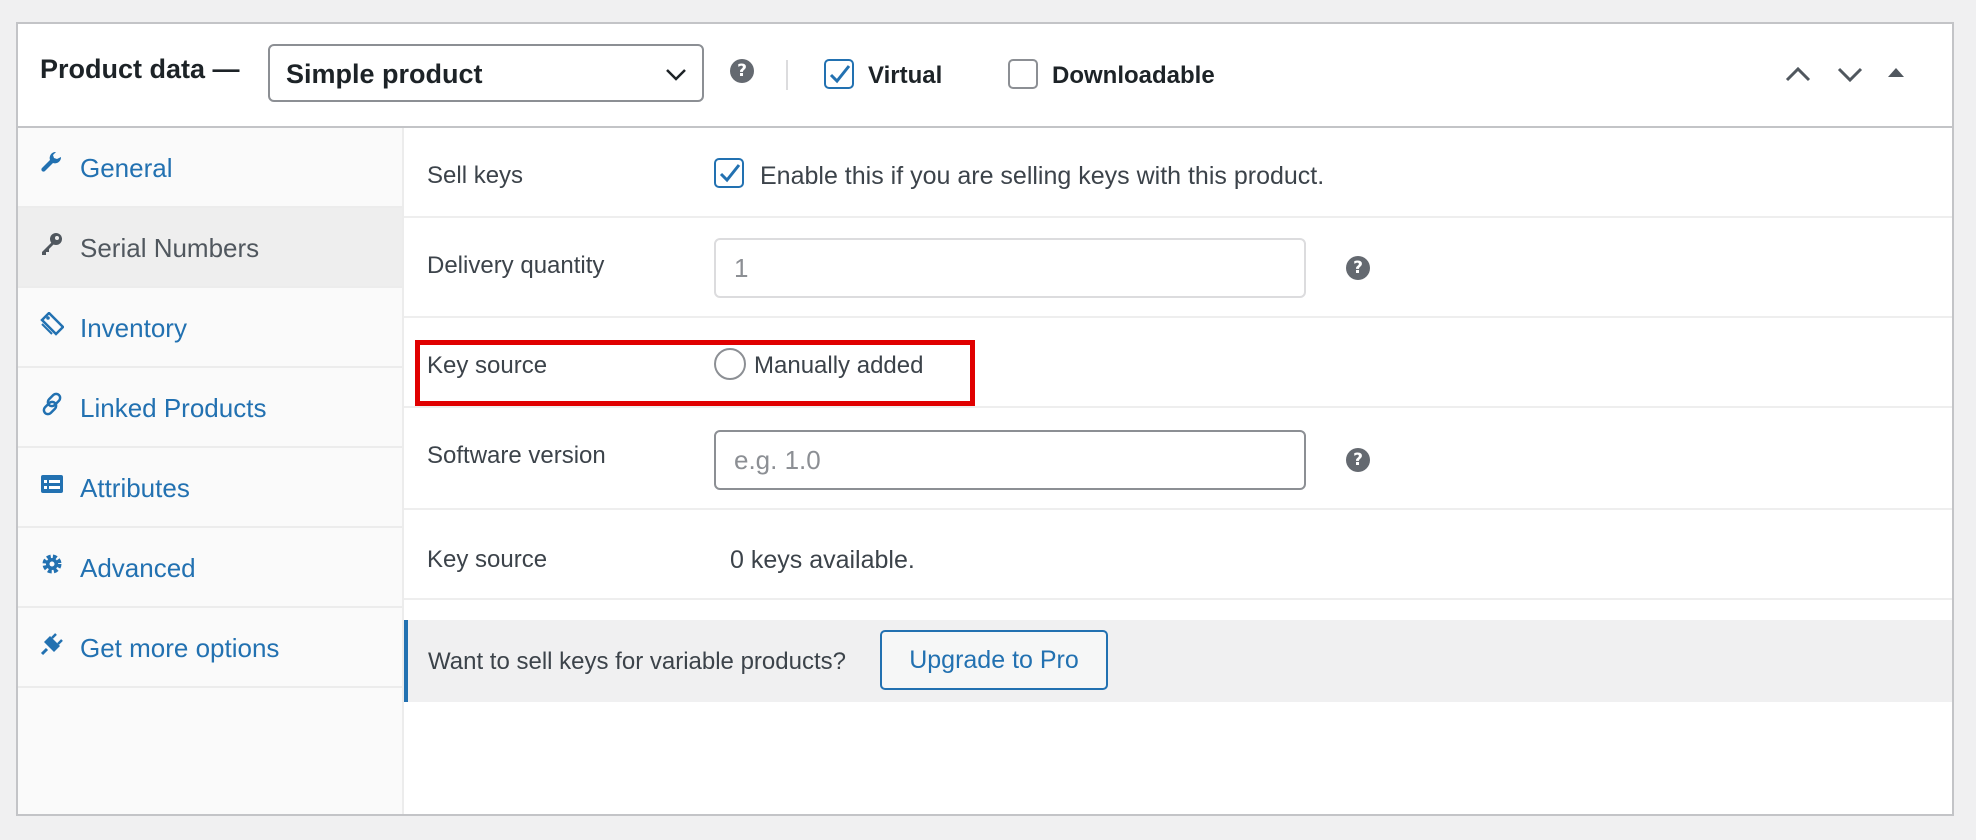  Describe the element at coordinates (210, 568) in the screenshot. I see `tab-advanced: Advanced` at that location.